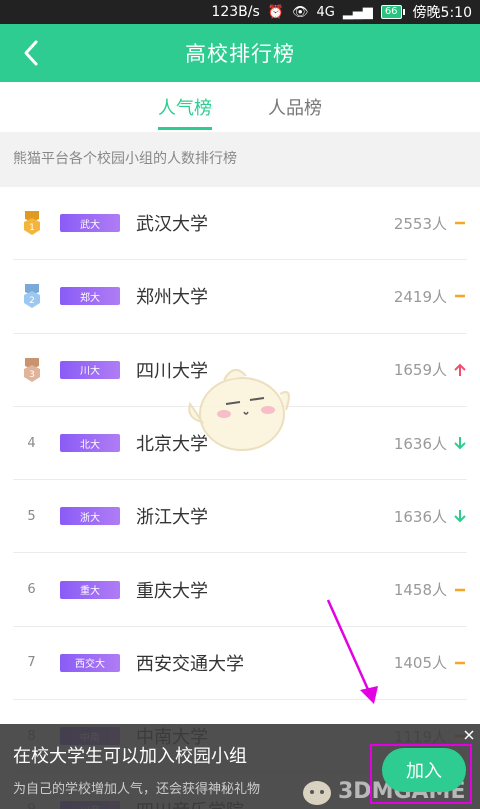 The height and width of the screenshot is (809, 480). What do you see at coordinates (420, 223) in the screenshot?
I see `member-count: 2553人` at bounding box center [420, 223].